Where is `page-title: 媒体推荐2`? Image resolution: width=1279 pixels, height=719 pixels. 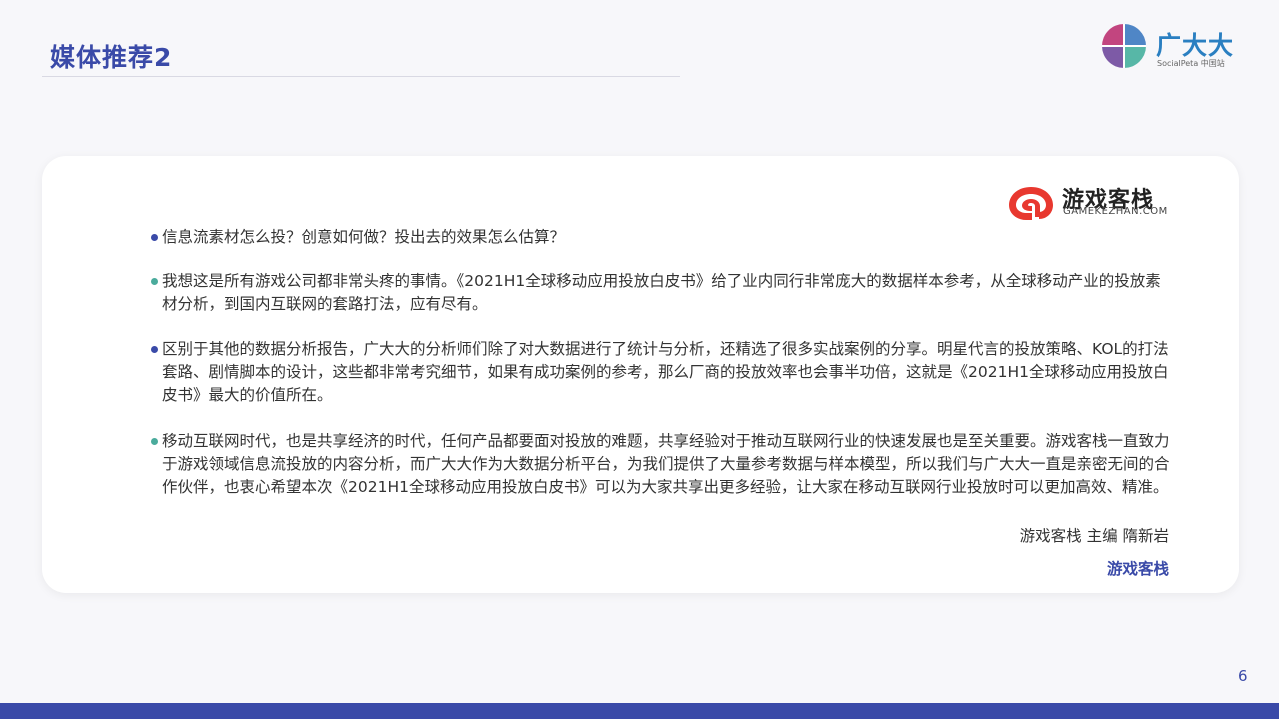
page-title: 媒体推荐2 is located at coordinates (111, 57).